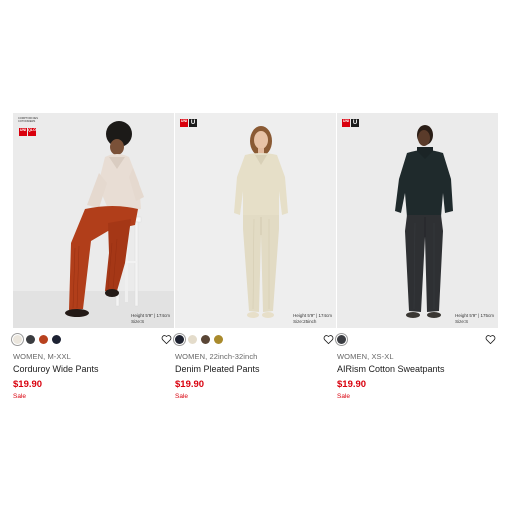  I want to click on model-caption: Height 5'9" | 174cm Size:S, so click(150, 318).